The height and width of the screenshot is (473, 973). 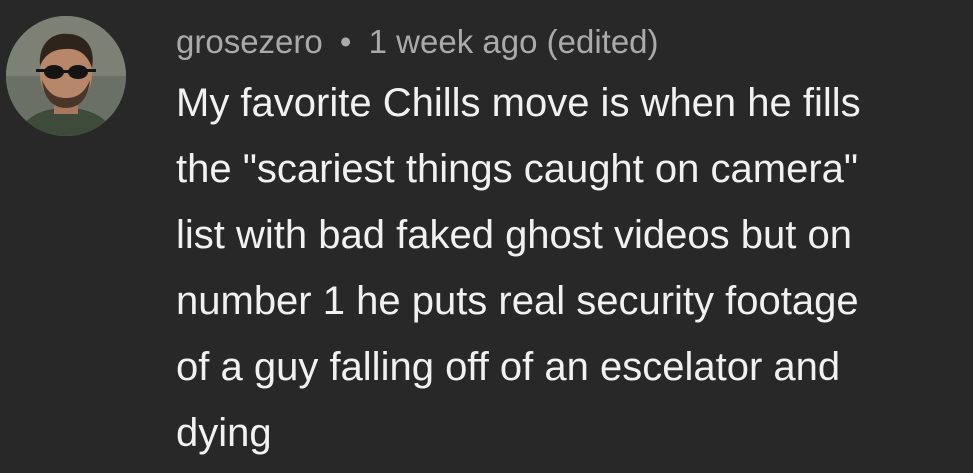 I want to click on comment-text-line: dying, so click(x=224, y=433).